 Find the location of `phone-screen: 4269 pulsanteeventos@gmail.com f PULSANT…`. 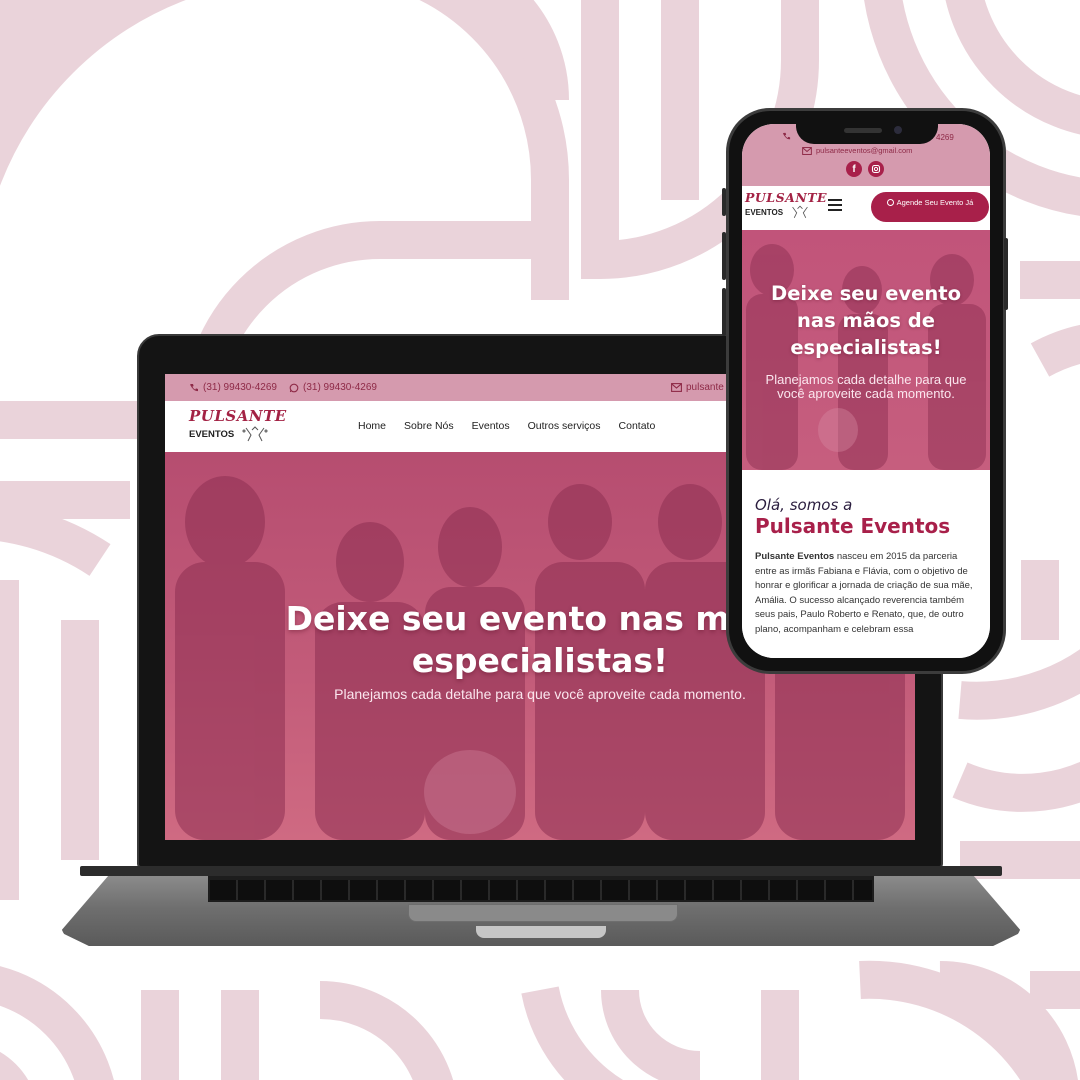

phone-screen: 4269 pulsanteeventos@gmail.com f PULSANT… is located at coordinates (866, 391).